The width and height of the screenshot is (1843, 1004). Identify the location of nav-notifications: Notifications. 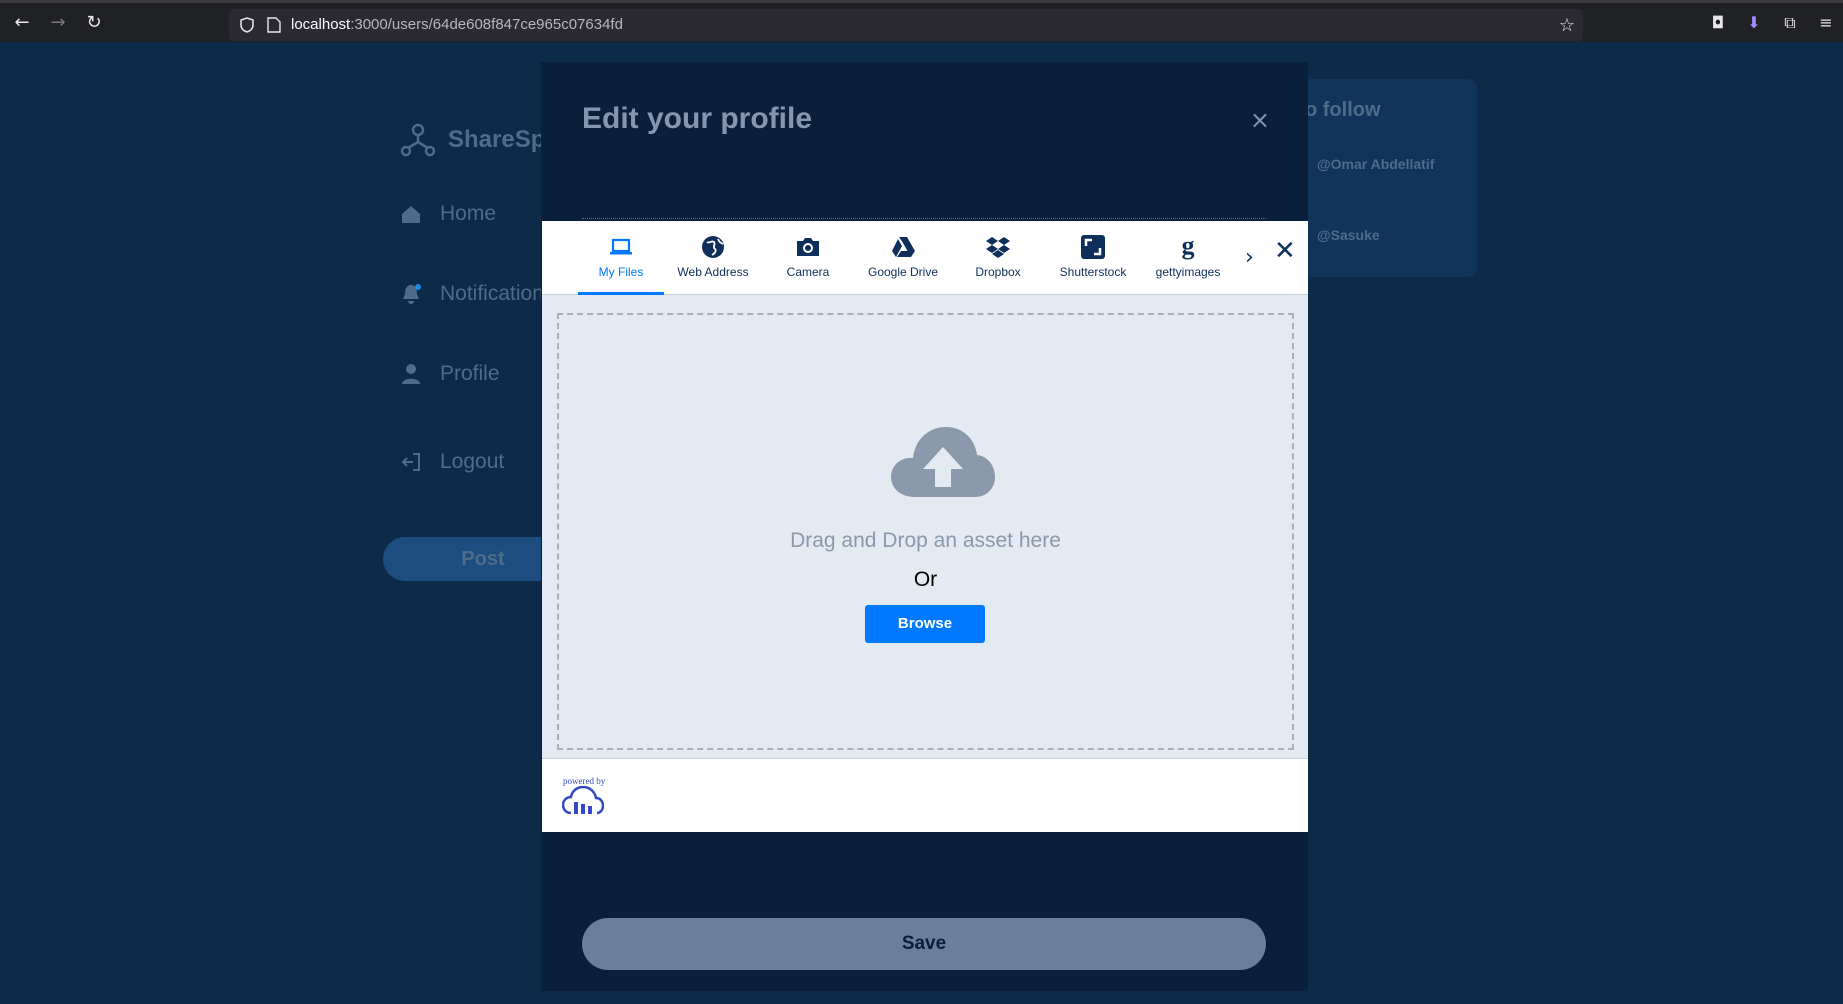
(477, 294).